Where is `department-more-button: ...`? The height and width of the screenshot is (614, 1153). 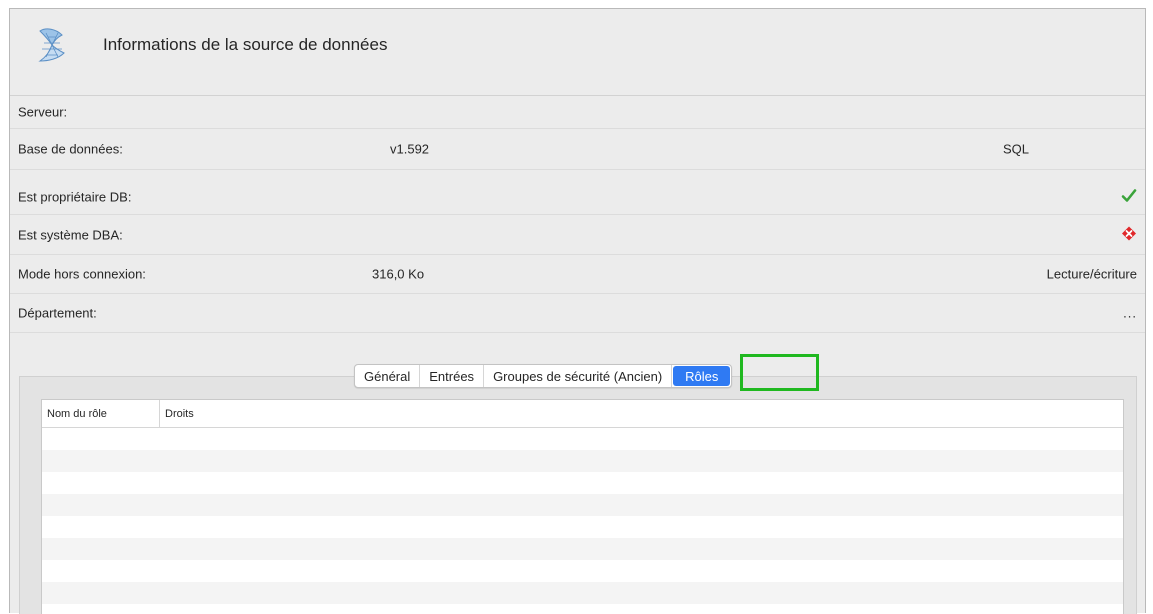
department-more-button: ... is located at coordinates (1130, 313).